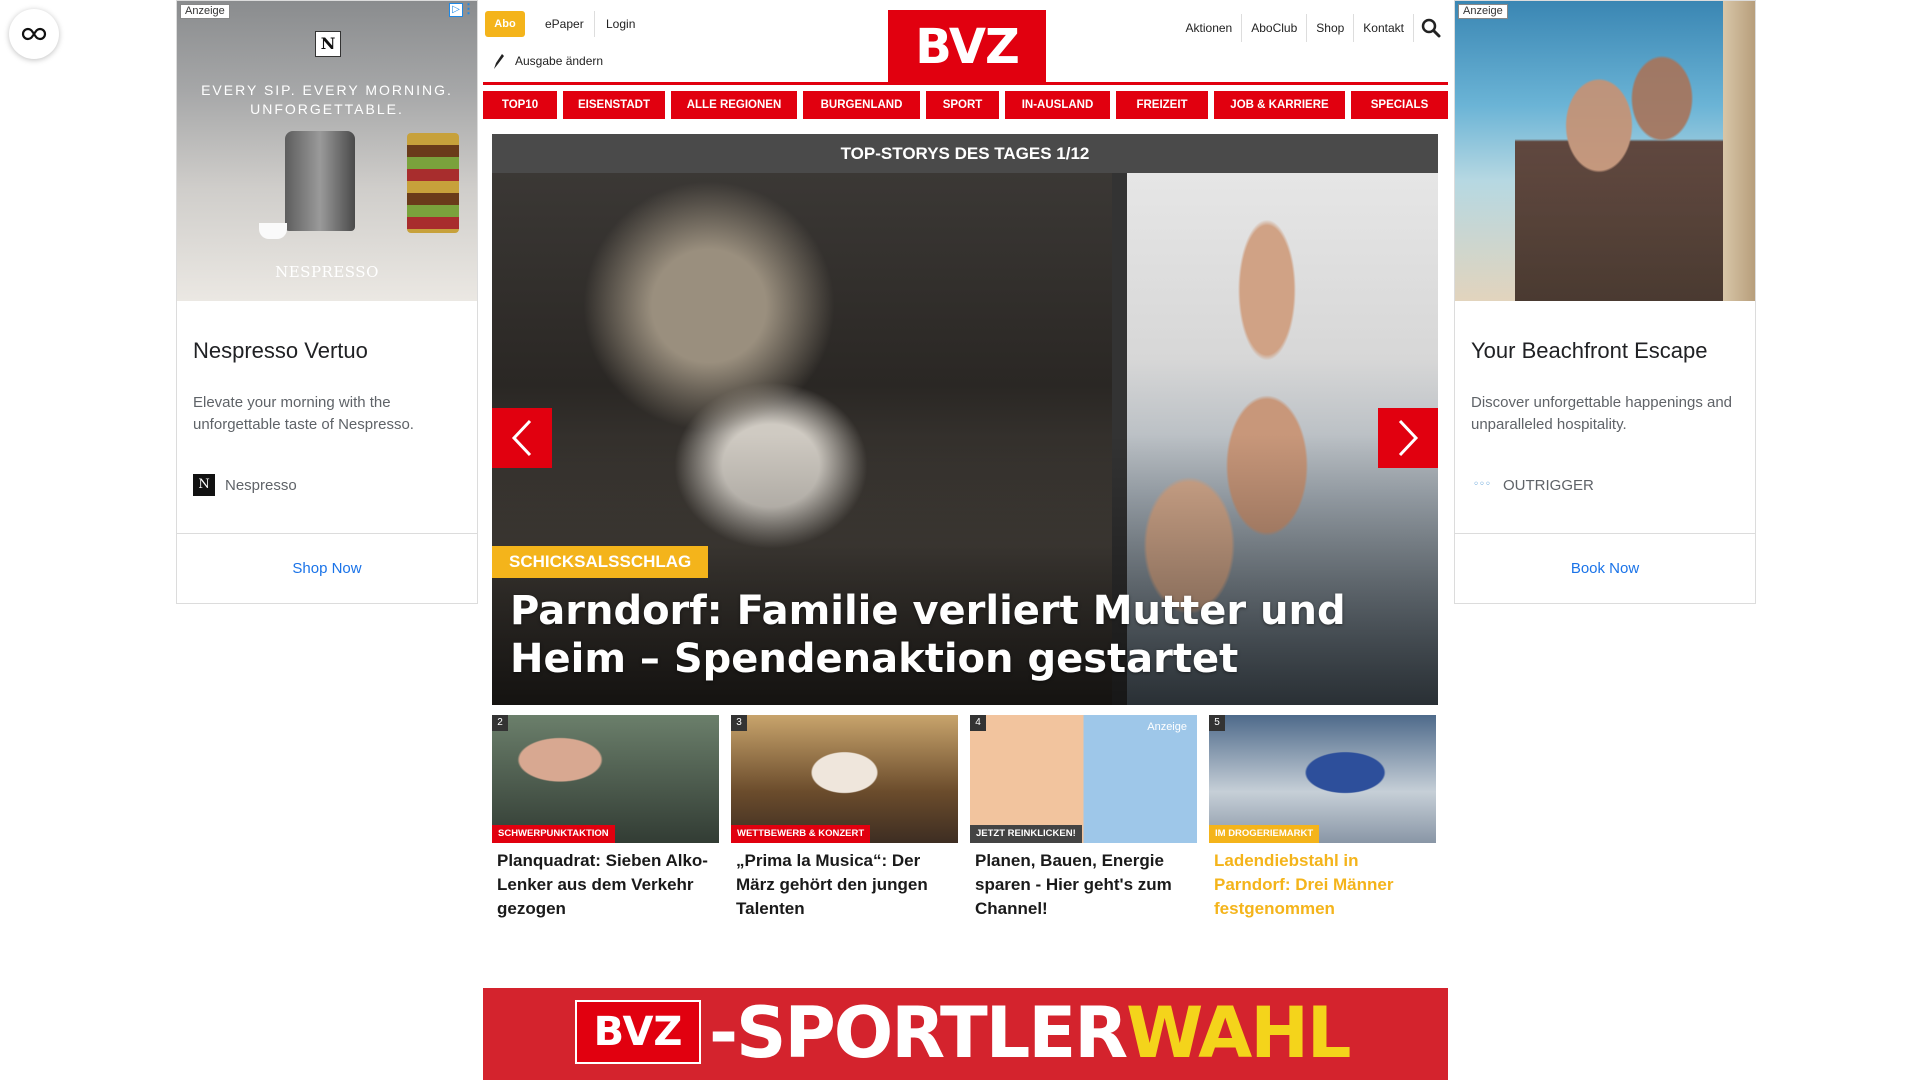 The height and width of the screenshot is (1080, 1920). What do you see at coordinates (1322, 779) in the screenshot?
I see `teaser-image: 5 IM DROGERIEMARKT` at bounding box center [1322, 779].